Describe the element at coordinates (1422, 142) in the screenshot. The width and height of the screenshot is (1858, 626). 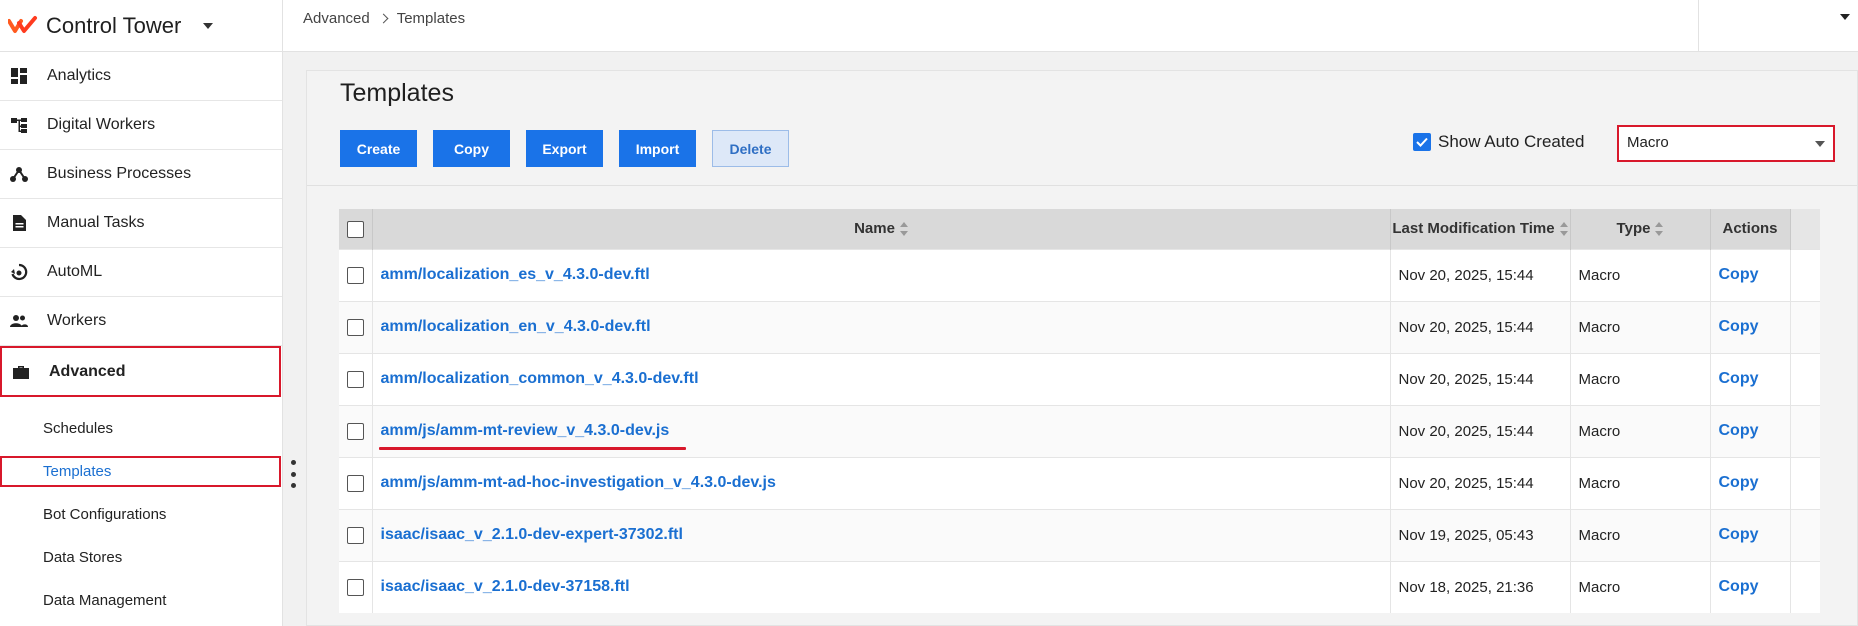
I see `show-auto-created-checkbox` at that location.